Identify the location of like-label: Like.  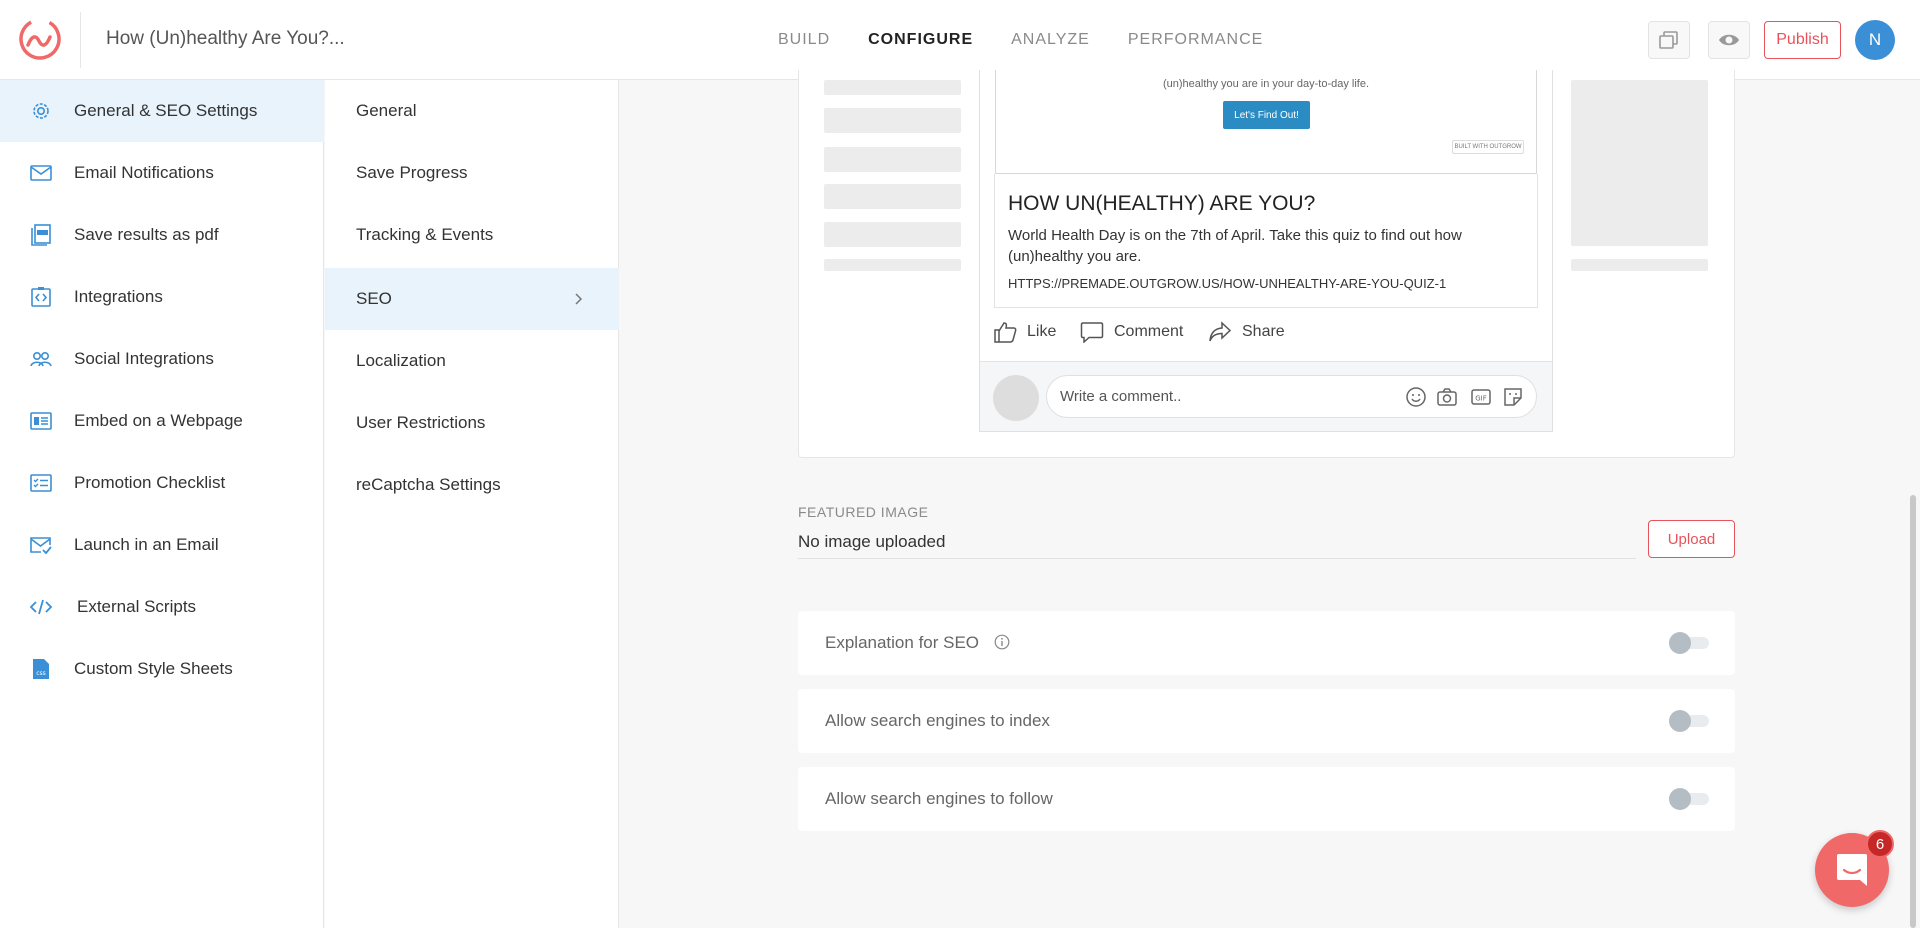
(1042, 331).